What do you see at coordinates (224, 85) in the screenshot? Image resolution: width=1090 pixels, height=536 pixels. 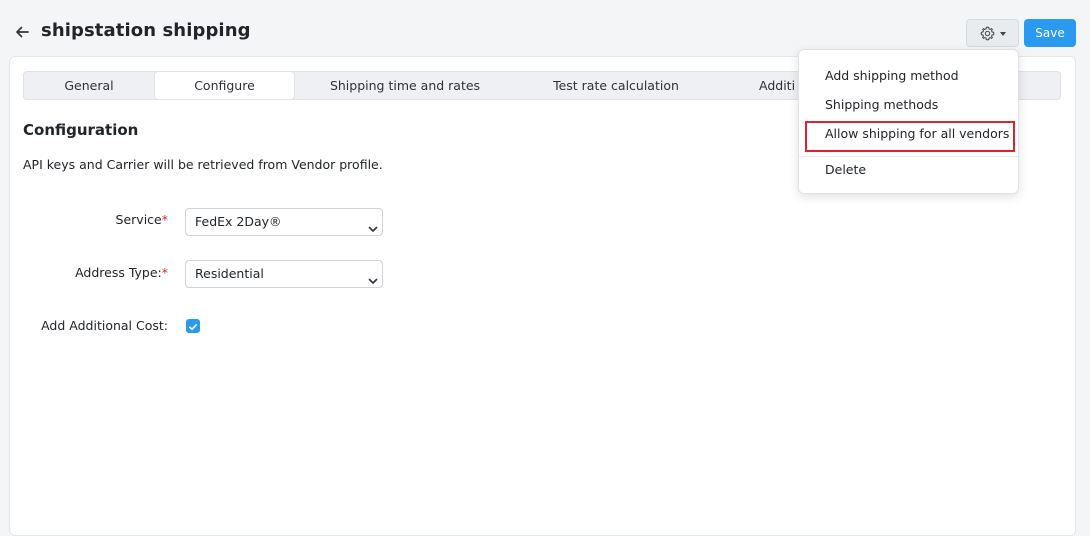 I see `tab-configure: Configure` at bounding box center [224, 85].